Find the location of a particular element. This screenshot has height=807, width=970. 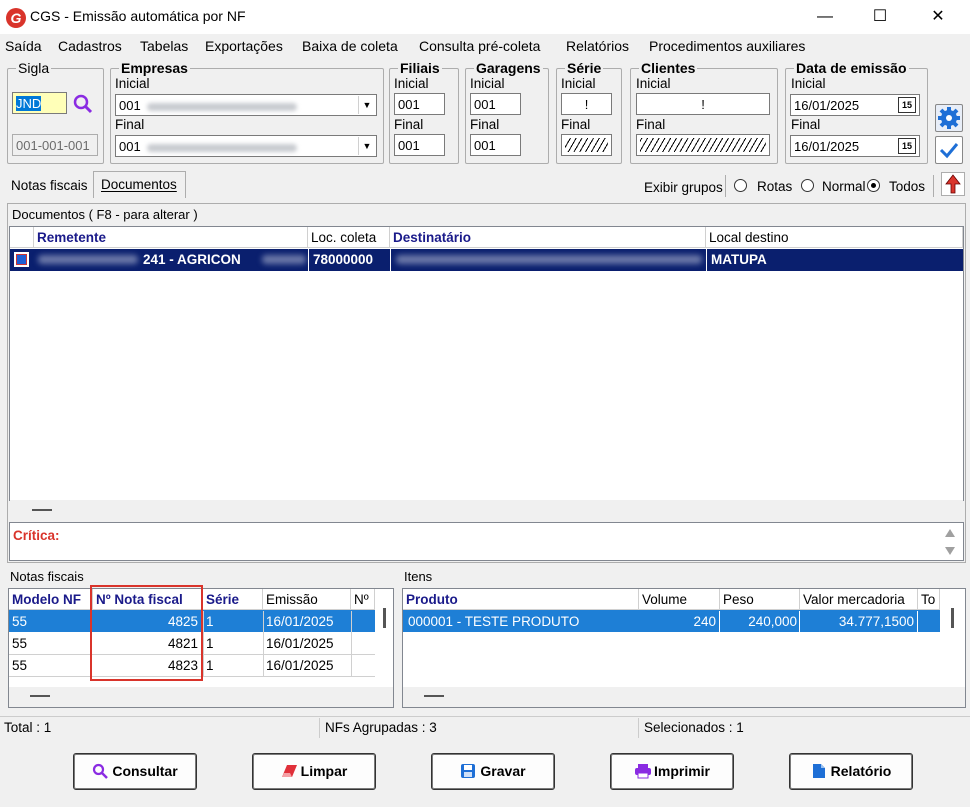

empresas-final-label: Final is located at coordinates (130, 124).